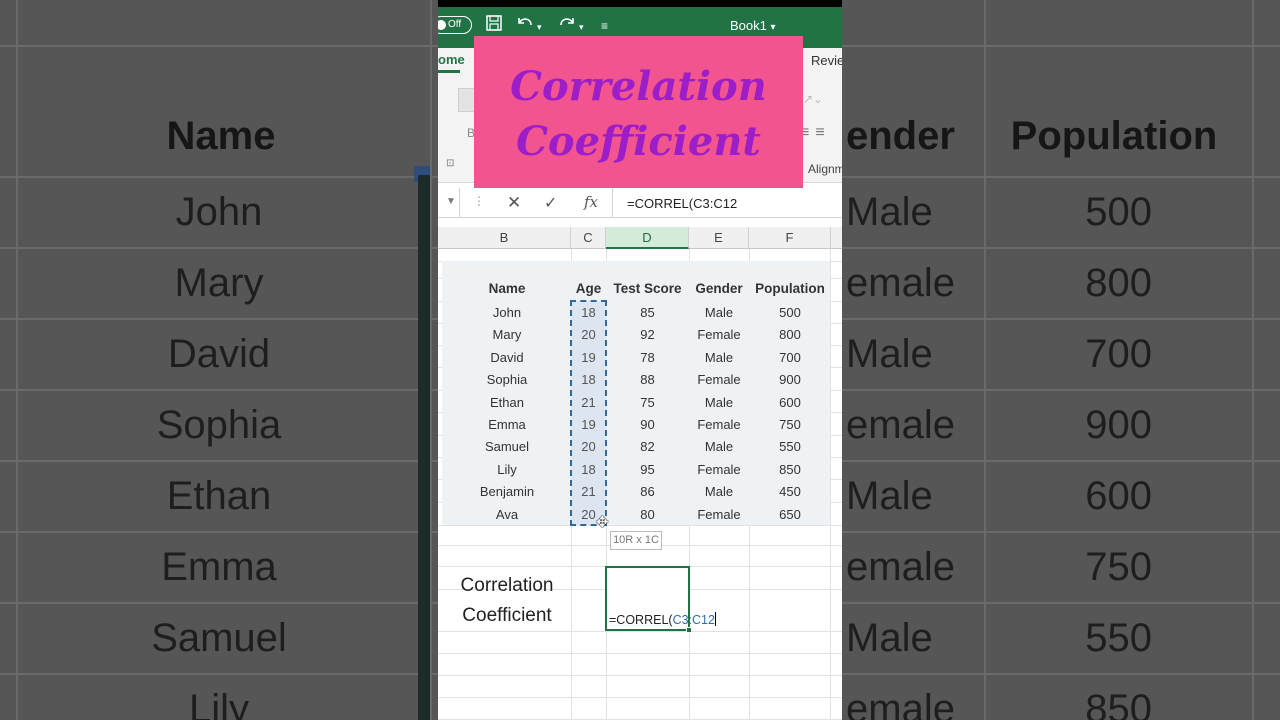  Describe the element at coordinates (450, 163) in the screenshot. I see `dialog-launcher-icon: ⊡` at that location.